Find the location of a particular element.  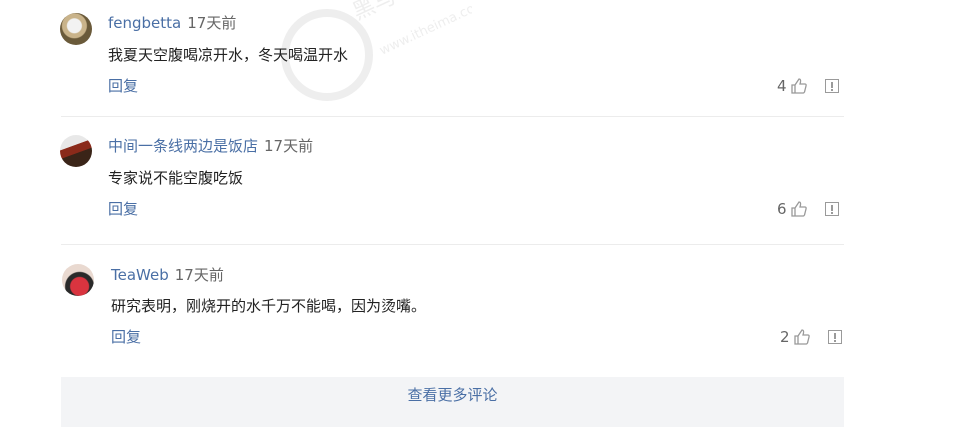

comment-text: 我夏天空腹喝凉开水，冬天喝温开水 is located at coordinates (228, 55).